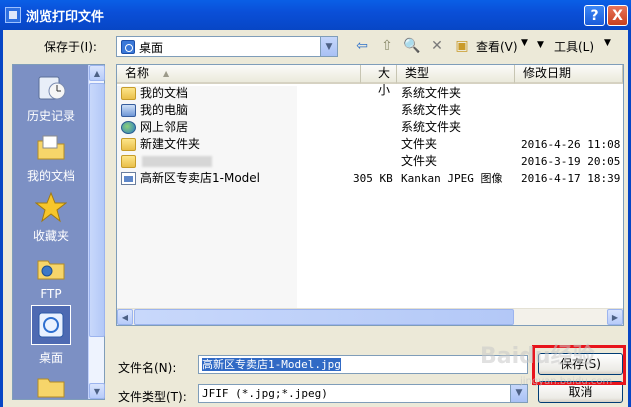 The image size is (631, 407). I want to click on back-icon: ⇦, so click(362, 46).